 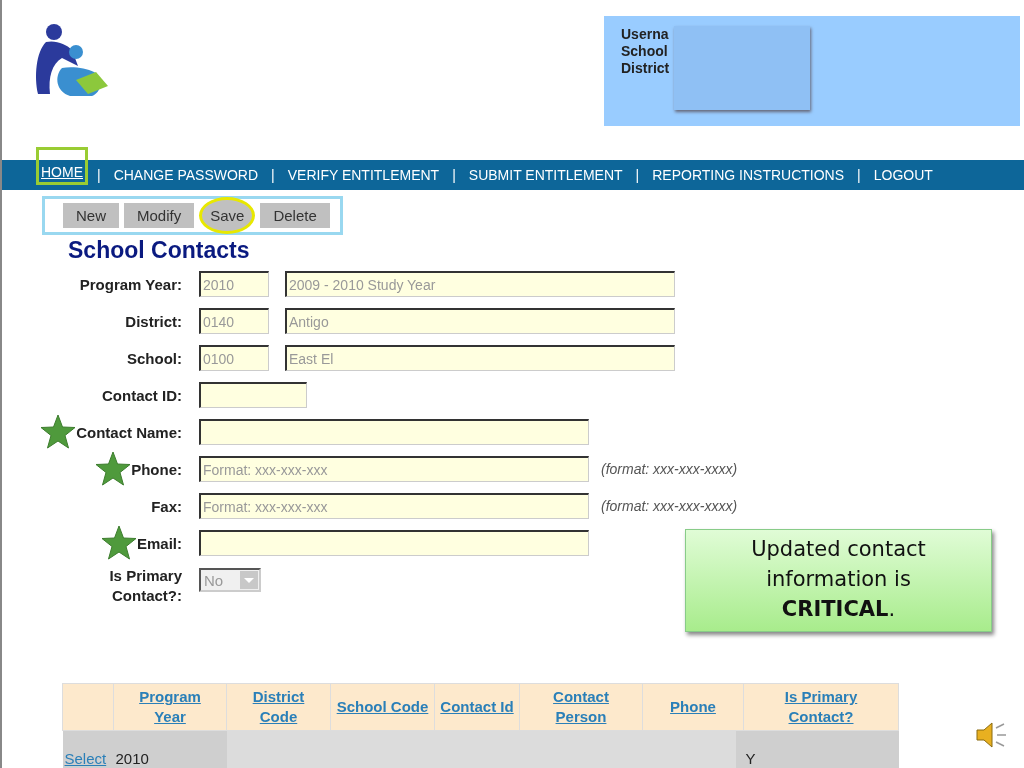 I want to click on table-cell: Y, so click(x=821, y=749).